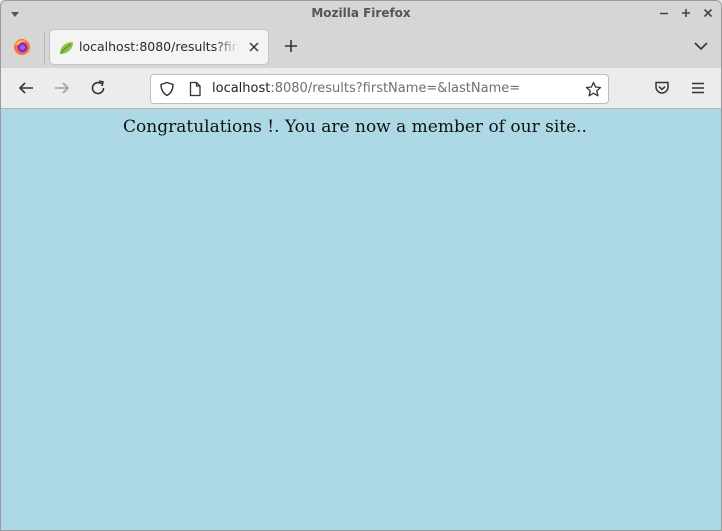 This screenshot has width=722, height=531. Describe the element at coordinates (44, 48) in the screenshot. I see `tab-separator` at that location.